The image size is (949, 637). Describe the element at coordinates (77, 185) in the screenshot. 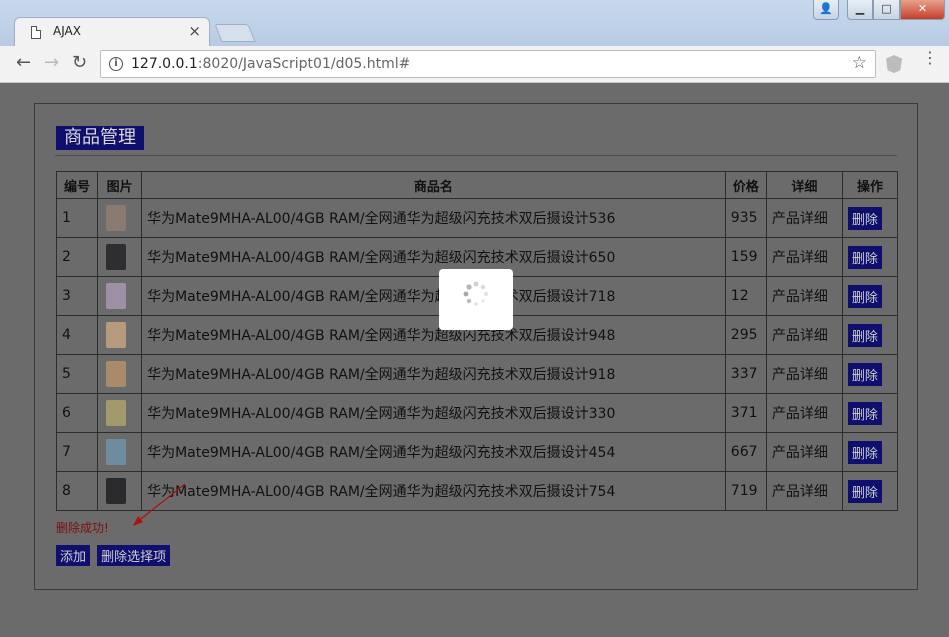

I see `header-id: 编号` at that location.